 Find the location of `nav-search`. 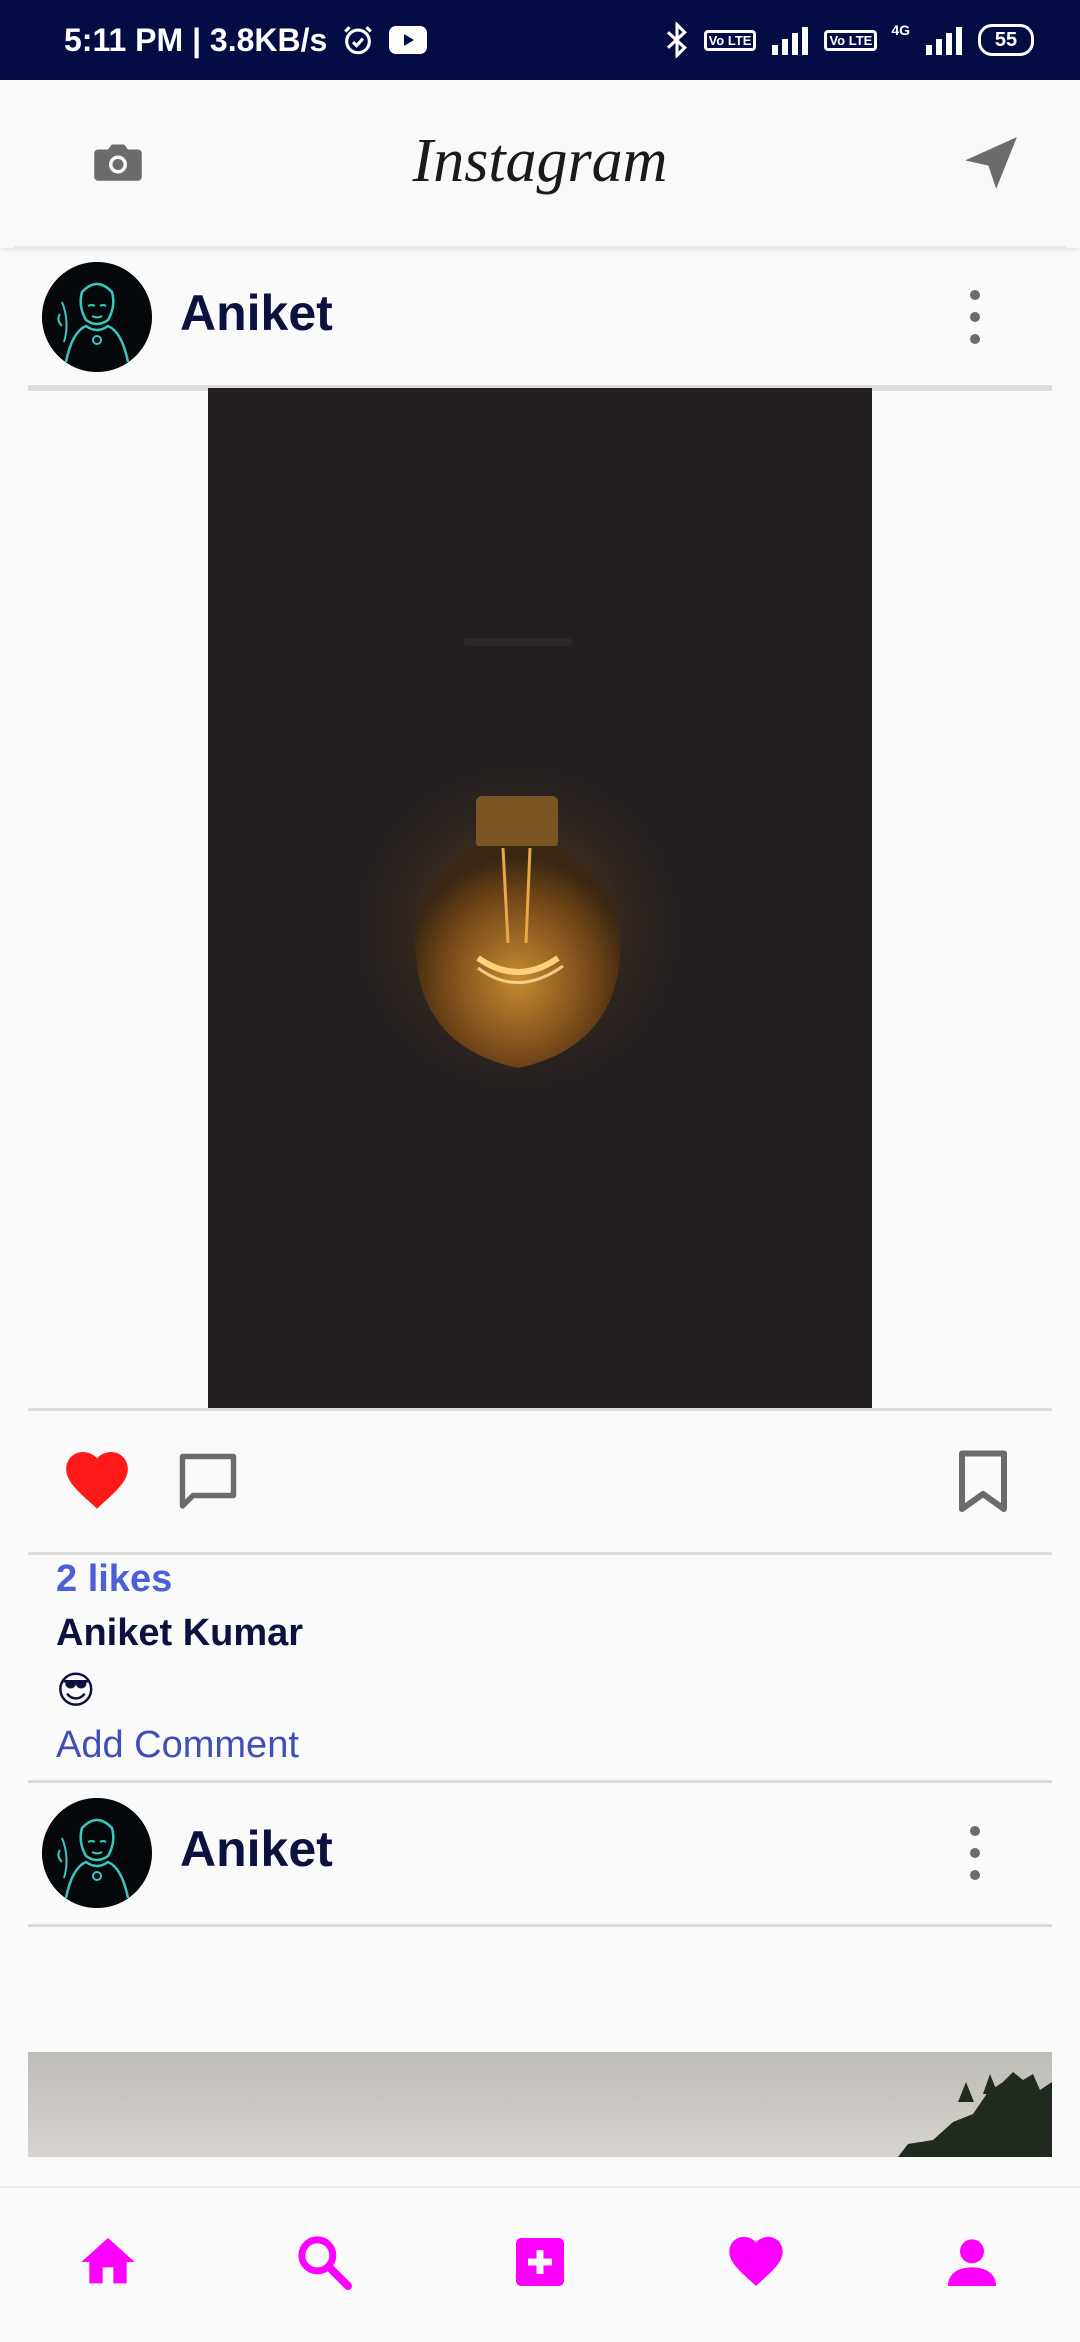

nav-search is located at coordinates (324, 2262).